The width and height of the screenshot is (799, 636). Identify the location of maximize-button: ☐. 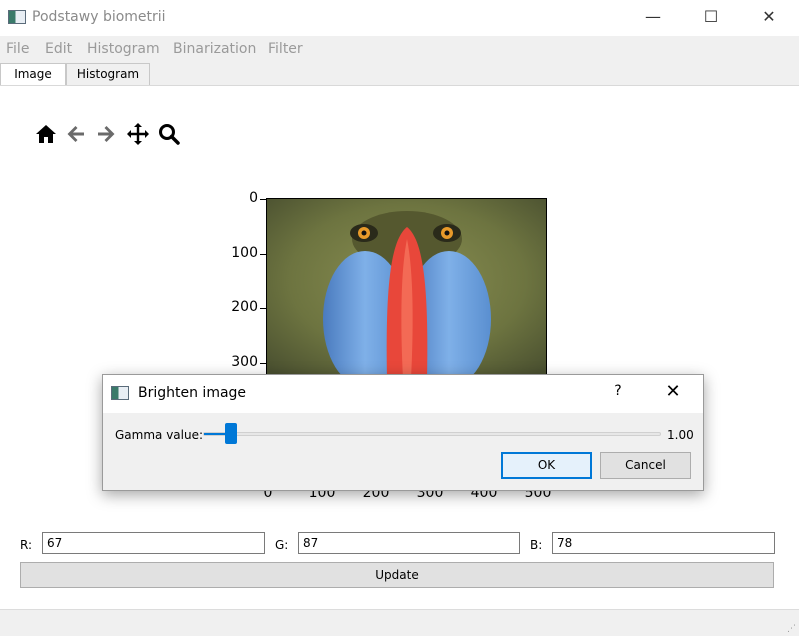
(711, 18).